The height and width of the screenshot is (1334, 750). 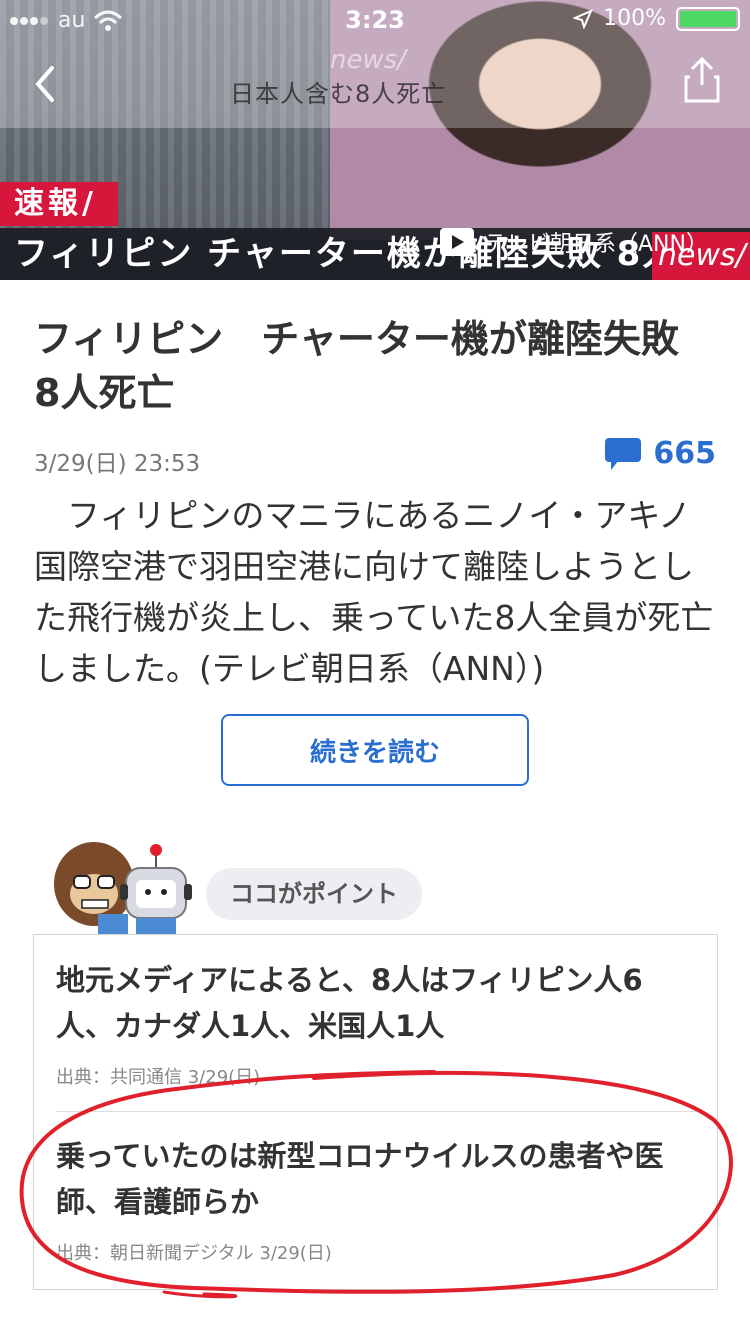 What do you see at coordinates (194, 1253) in the screenshot?
I see `point-source: 出典：朝日新聞デジタル 3/29(日)` at bounding box center [194, 1253].